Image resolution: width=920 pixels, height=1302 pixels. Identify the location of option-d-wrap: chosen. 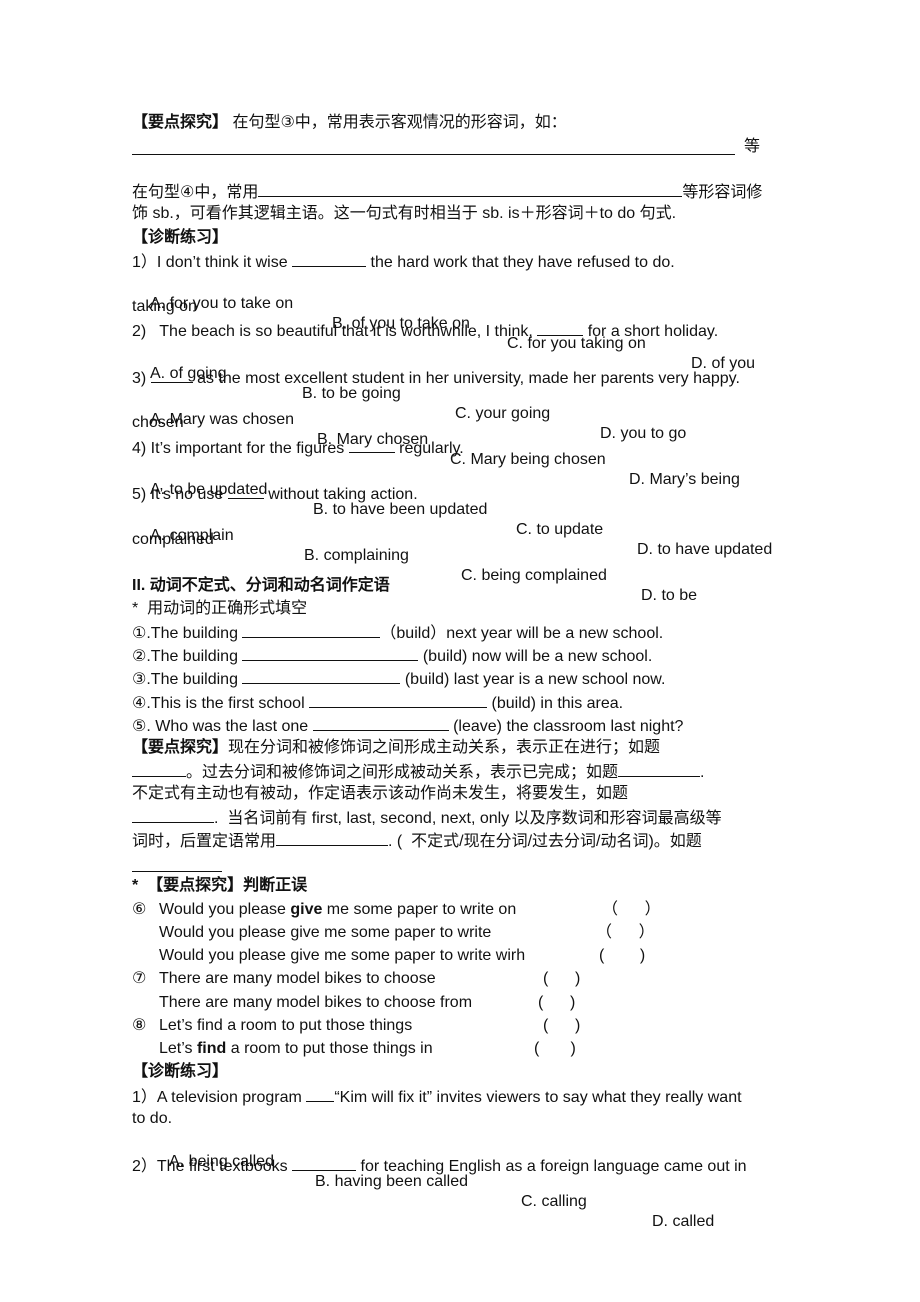
(158, 422).